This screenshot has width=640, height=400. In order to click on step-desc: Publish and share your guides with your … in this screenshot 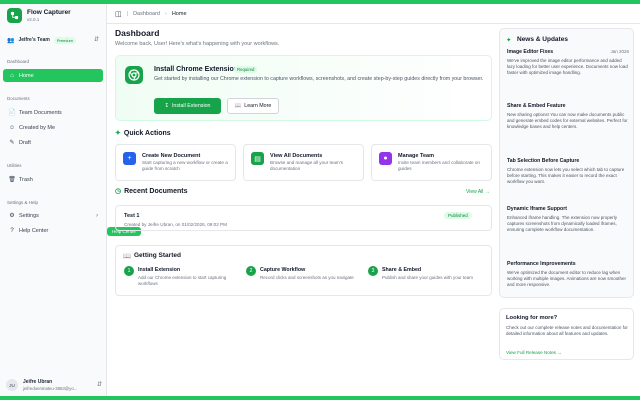, I will do `click(428, 277)`.